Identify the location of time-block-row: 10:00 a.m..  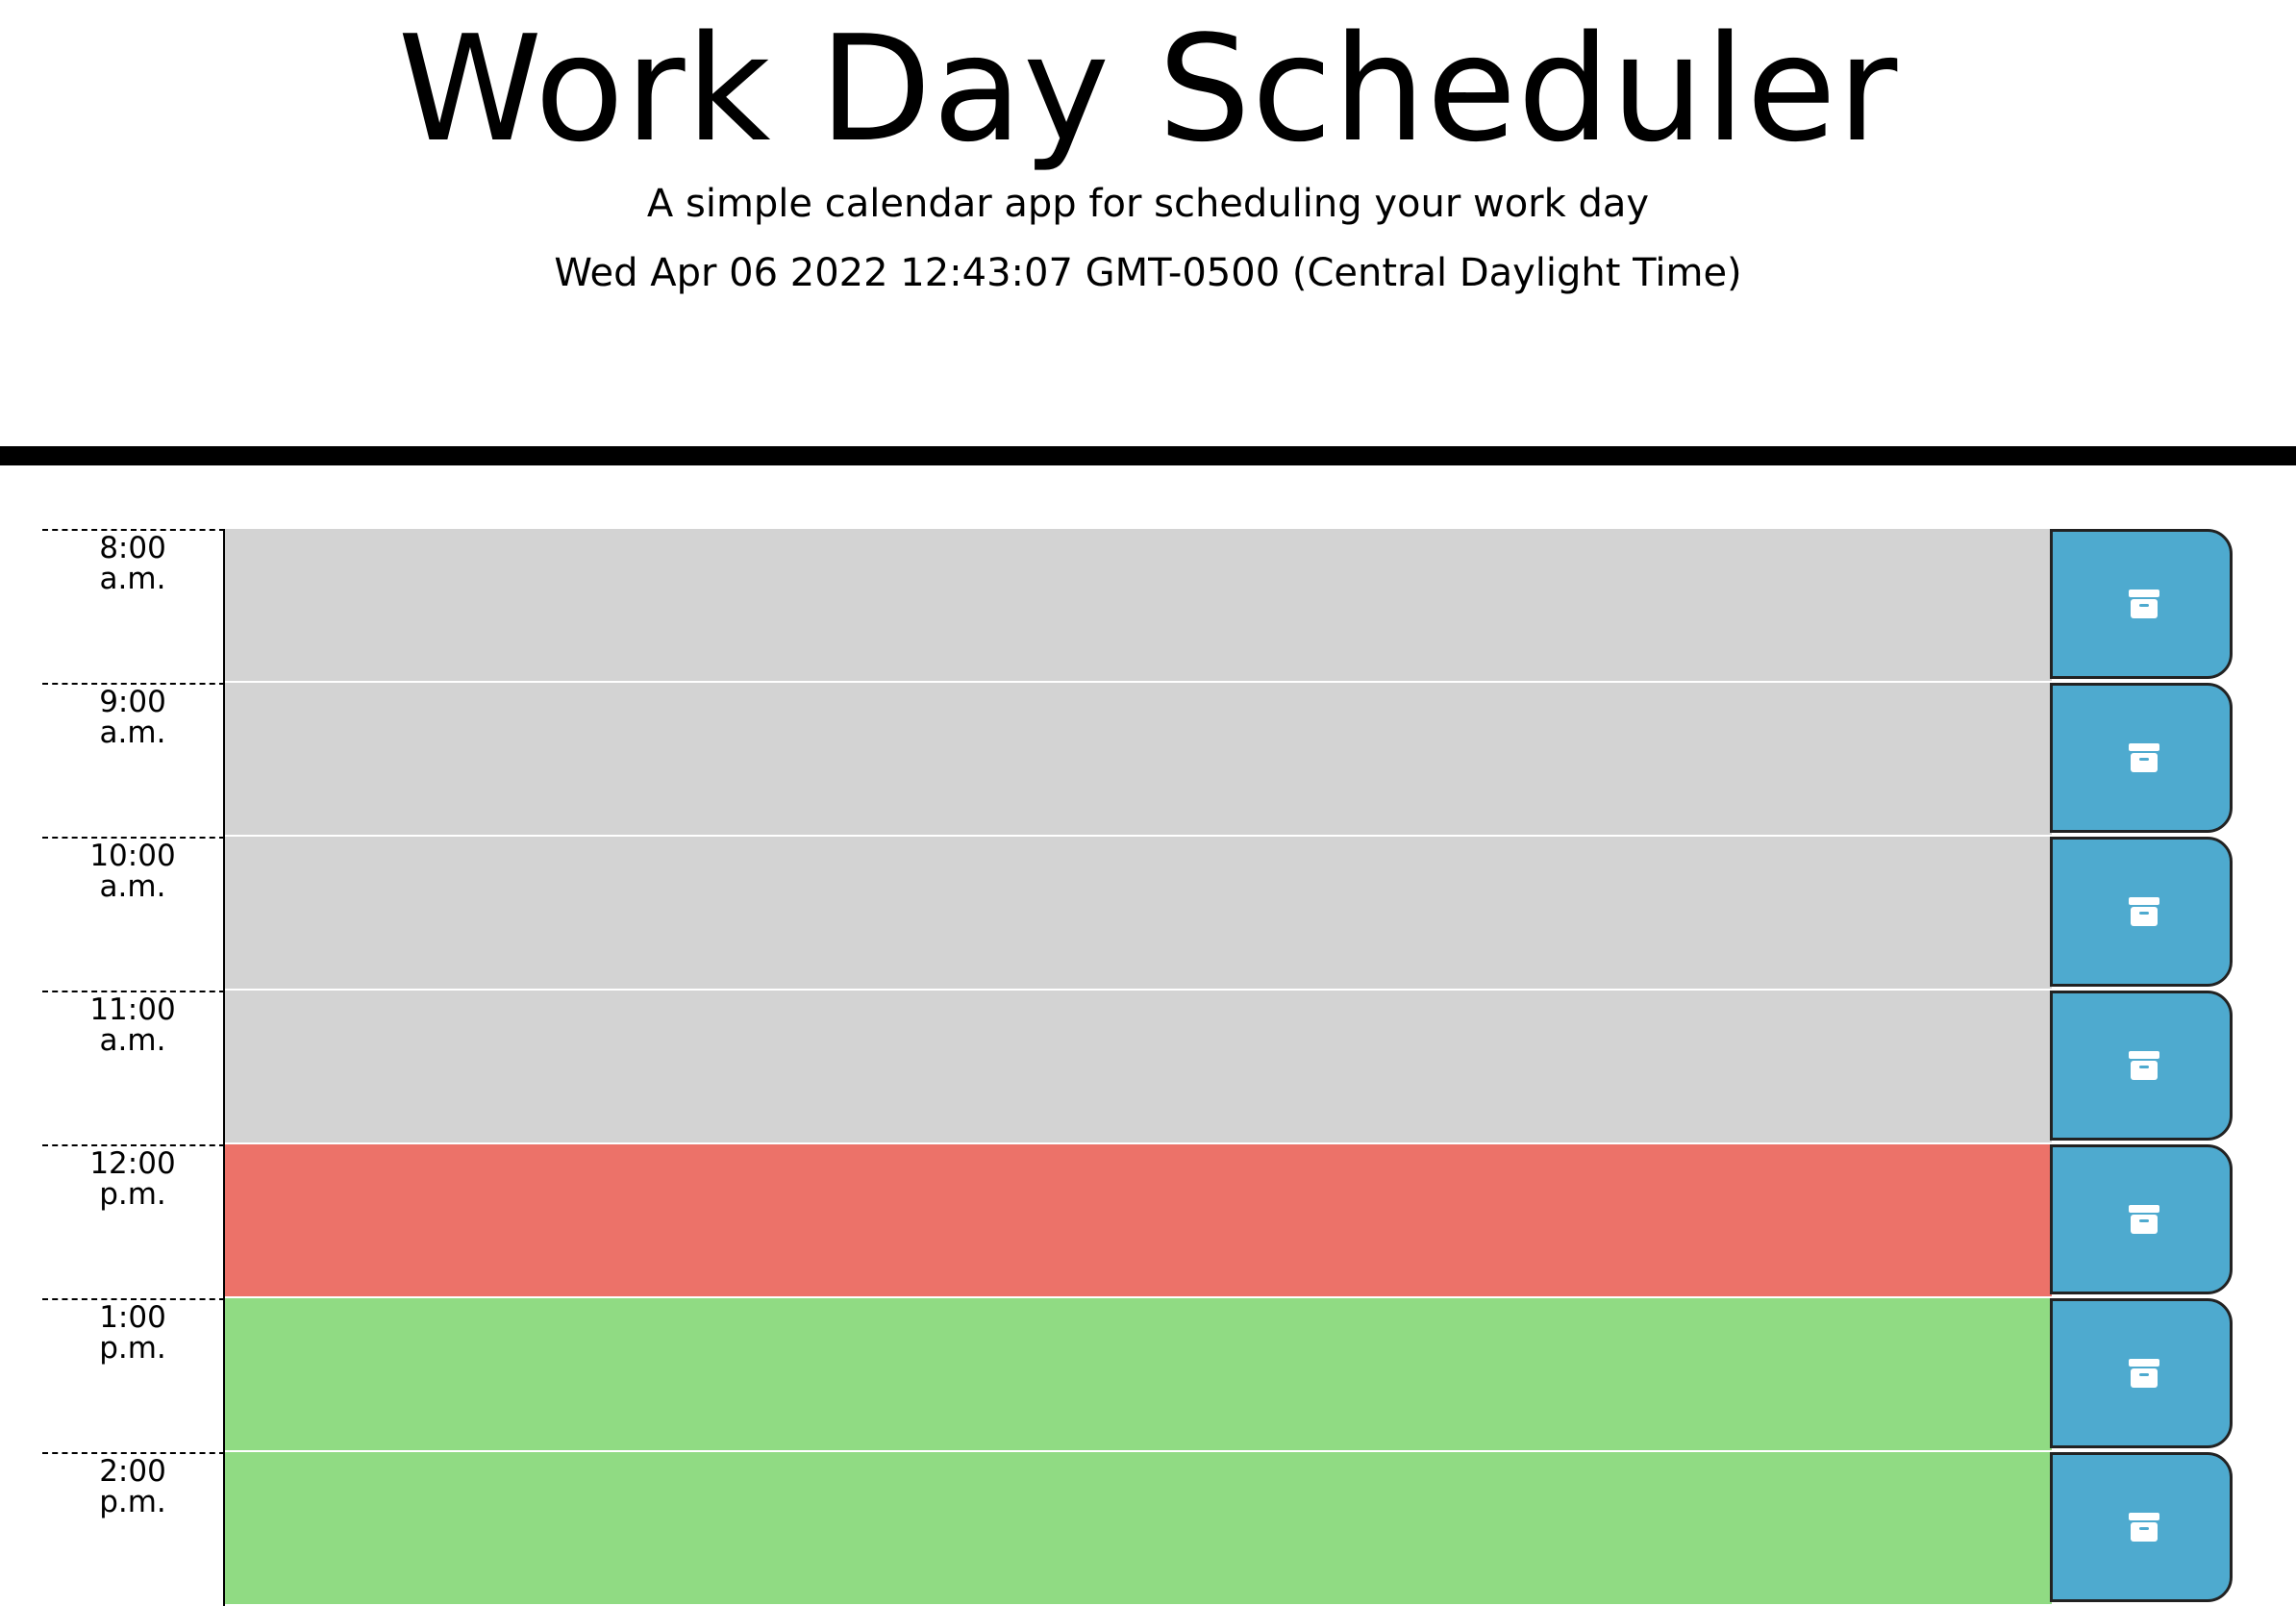
(1148, 914).